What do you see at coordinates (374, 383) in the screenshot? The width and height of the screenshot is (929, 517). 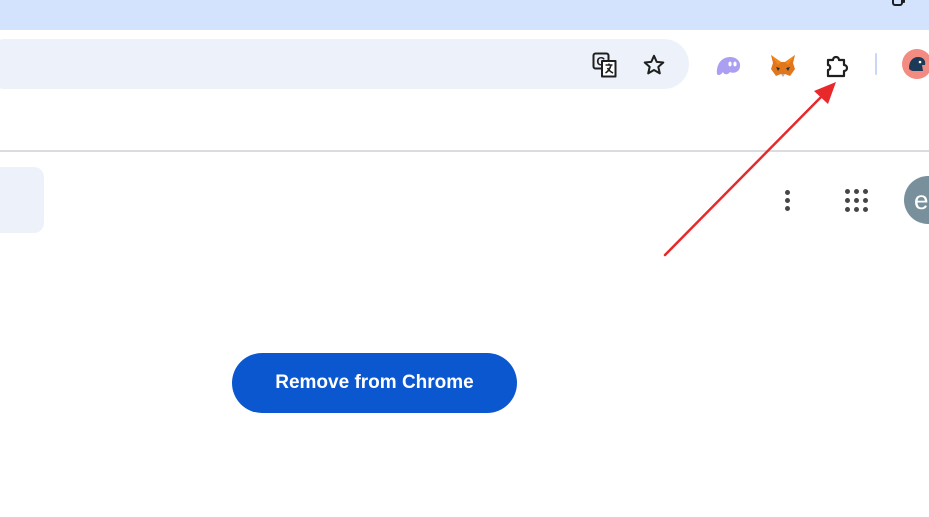 I see `remove-from-chrome-button: Remove from Chrome` at bounding box center [374, 383].